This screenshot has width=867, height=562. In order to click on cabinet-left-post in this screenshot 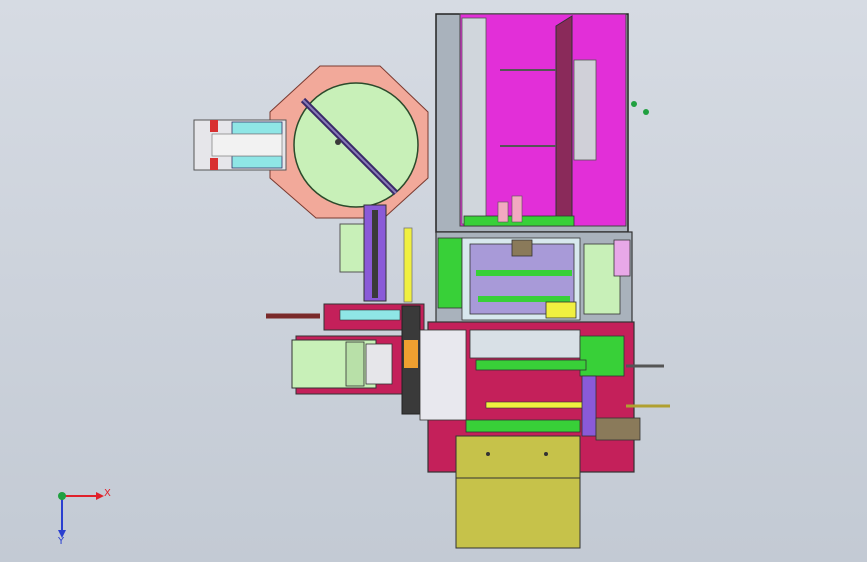, I will do `click(474, 121)`.